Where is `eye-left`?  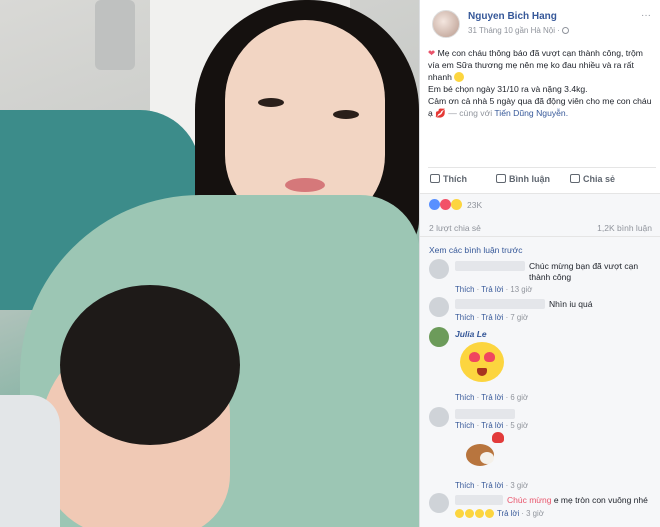
eye-left is located at coordinates (271, 102).